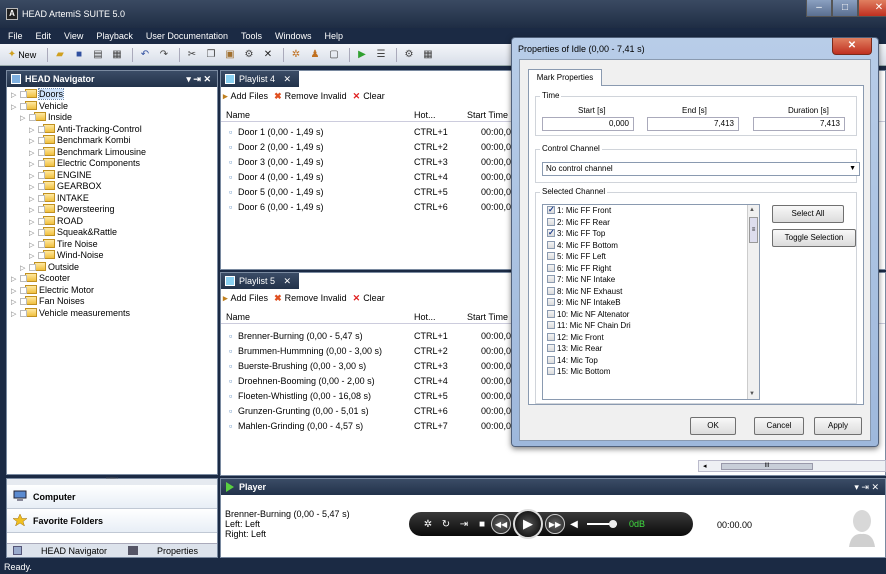 Image resolution: width=886 pixels, height=574 pixels. What do you see at coordinates (334, 36) in the screenshot?
I see `menu-help: Help` at bounding box center [334, 36].